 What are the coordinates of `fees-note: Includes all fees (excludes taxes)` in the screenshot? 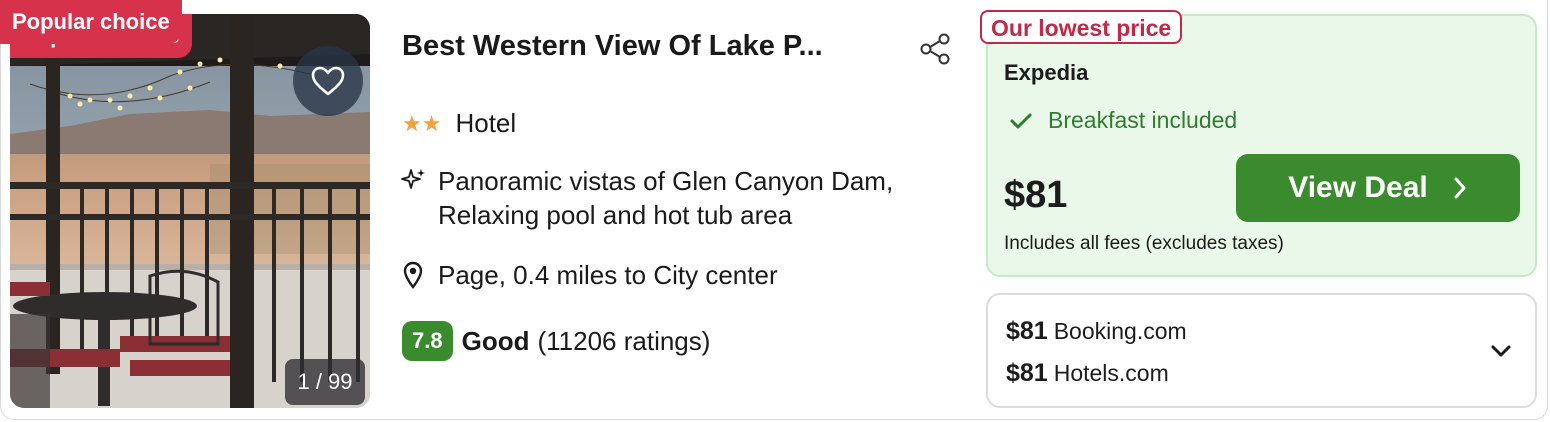 It's located at (1144, 243).